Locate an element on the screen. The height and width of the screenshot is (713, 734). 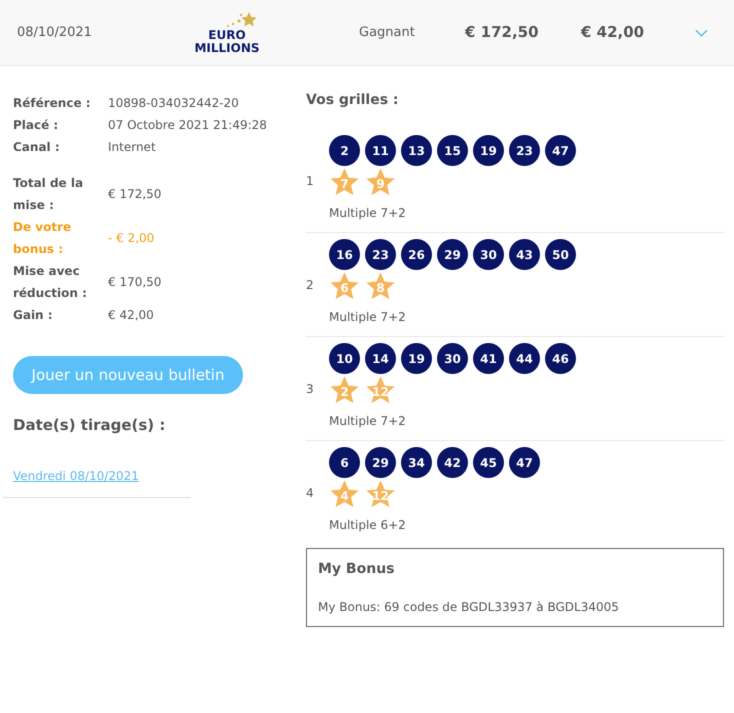
ball-number: 26 is located at coordinates (416, 254).